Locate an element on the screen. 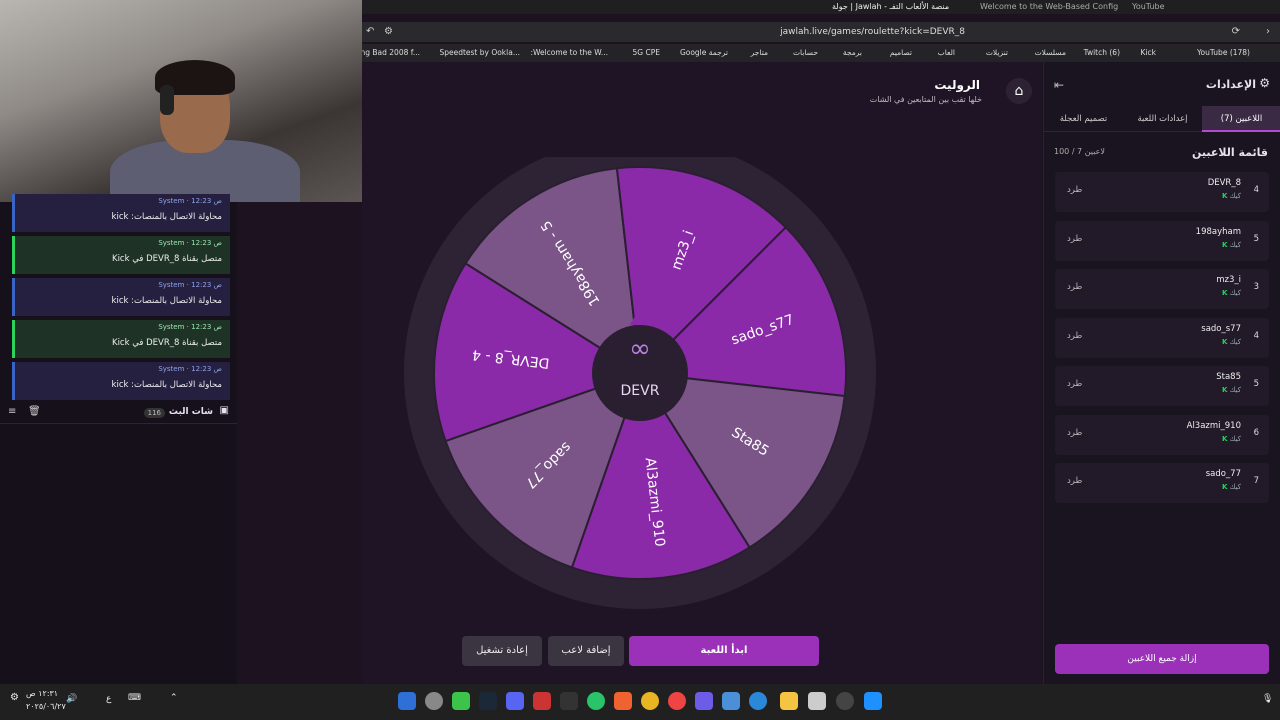  tab-jawlah: جولة | Jawlah - منصة الألعاب التفـ is located at coordinates (904, 7).